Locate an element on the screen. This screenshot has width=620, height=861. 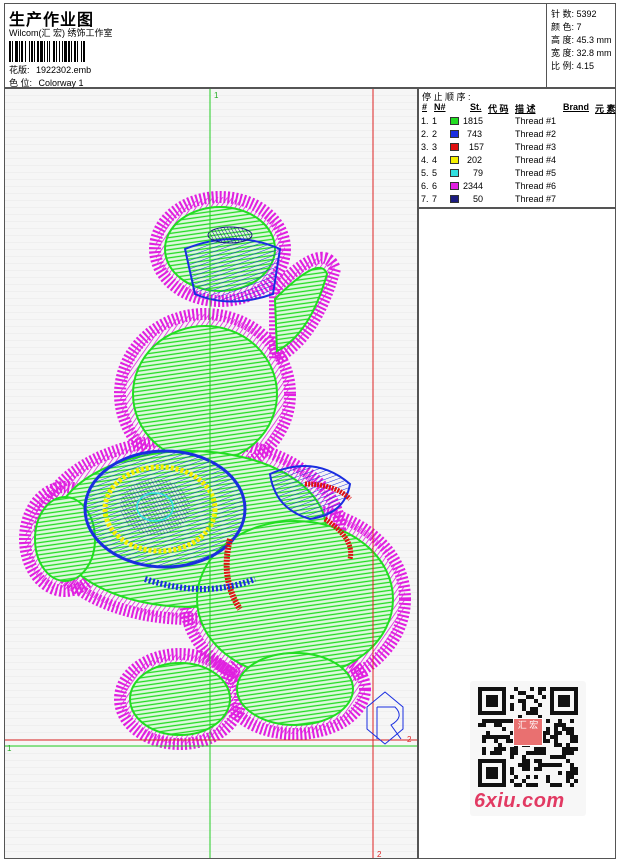
design-file-name: 1922302.emb is located at coordinates (64, 70).